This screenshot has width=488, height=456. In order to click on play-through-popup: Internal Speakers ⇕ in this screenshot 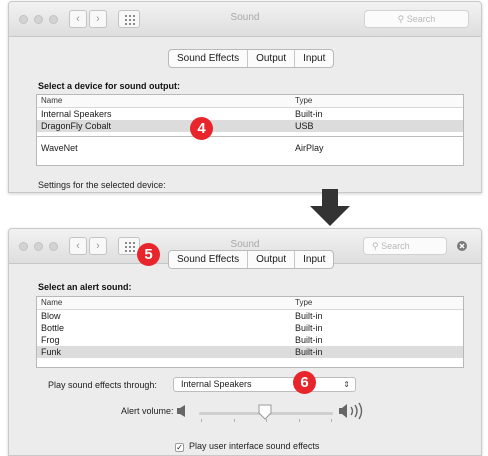, I will do `click(264, 384)`.